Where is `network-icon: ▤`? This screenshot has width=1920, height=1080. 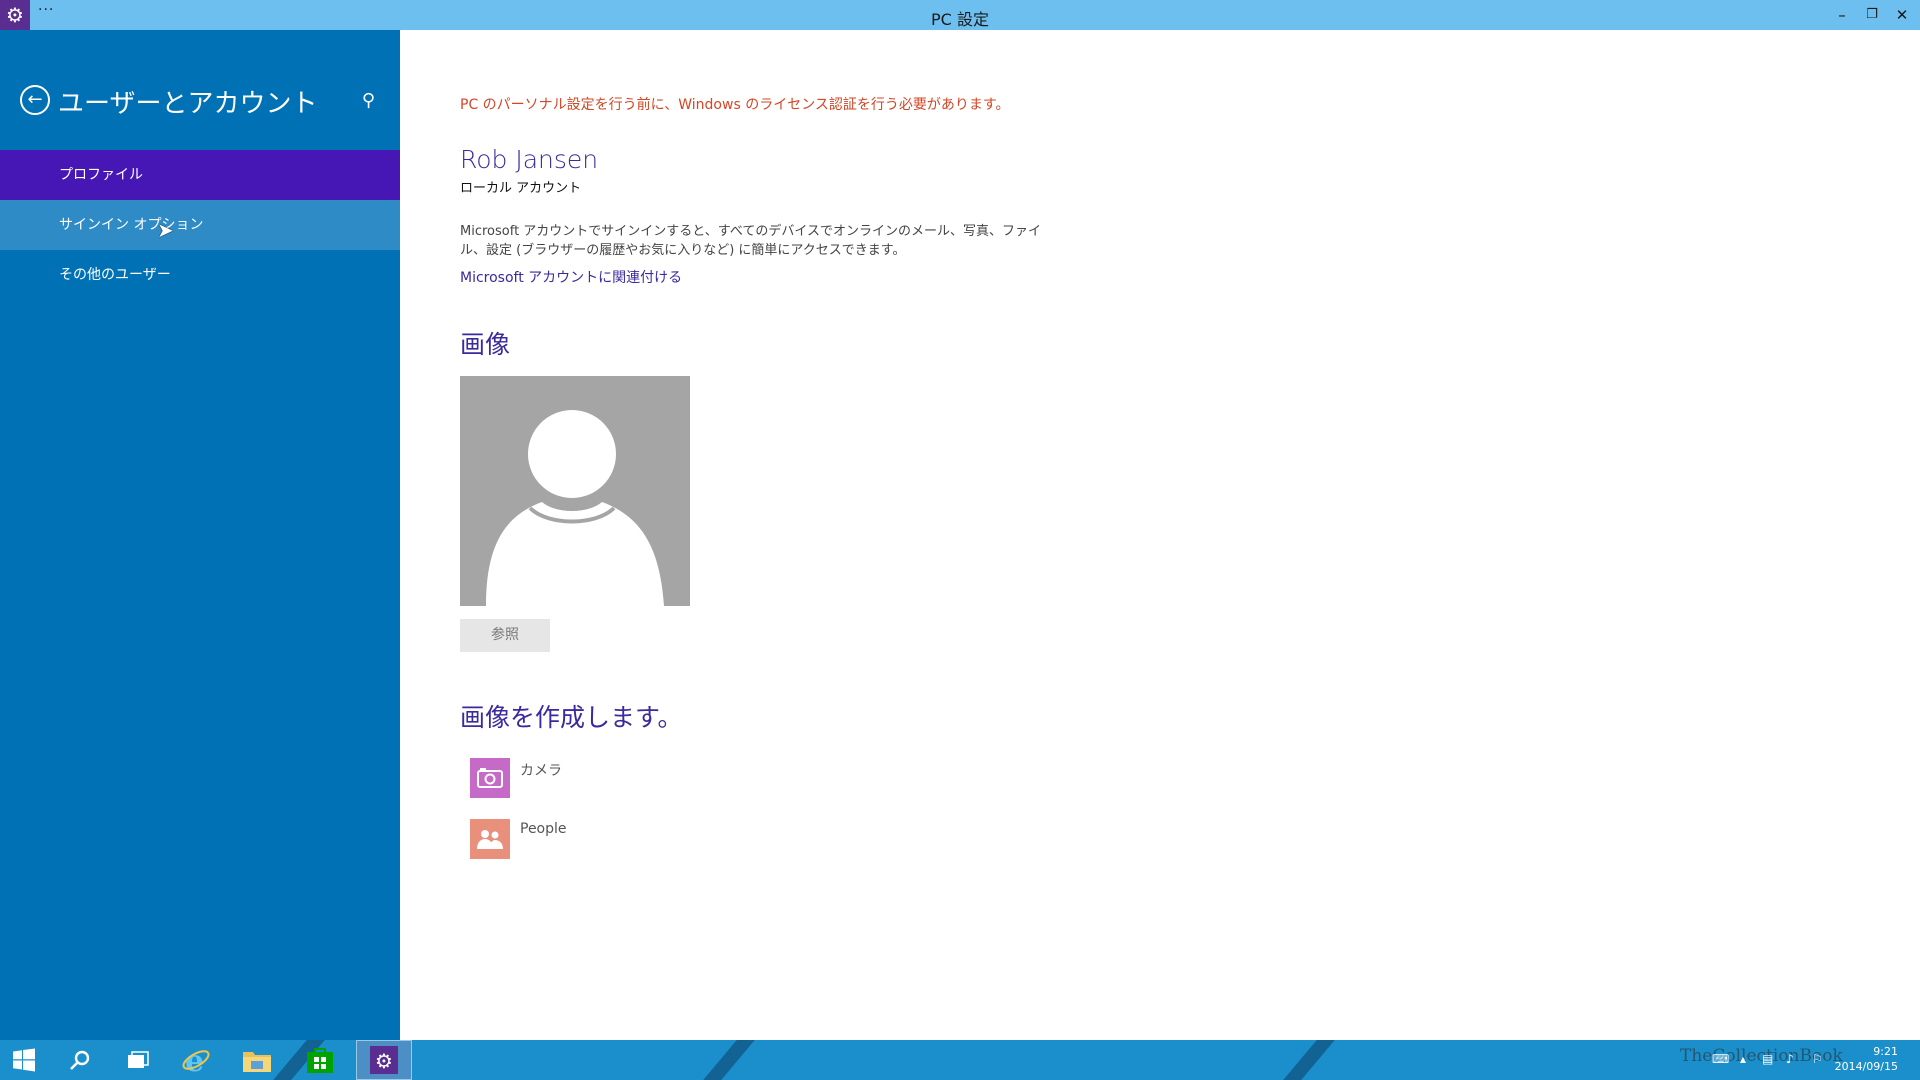
network-icon: ▤ is located at coordinates (1767, 1059).